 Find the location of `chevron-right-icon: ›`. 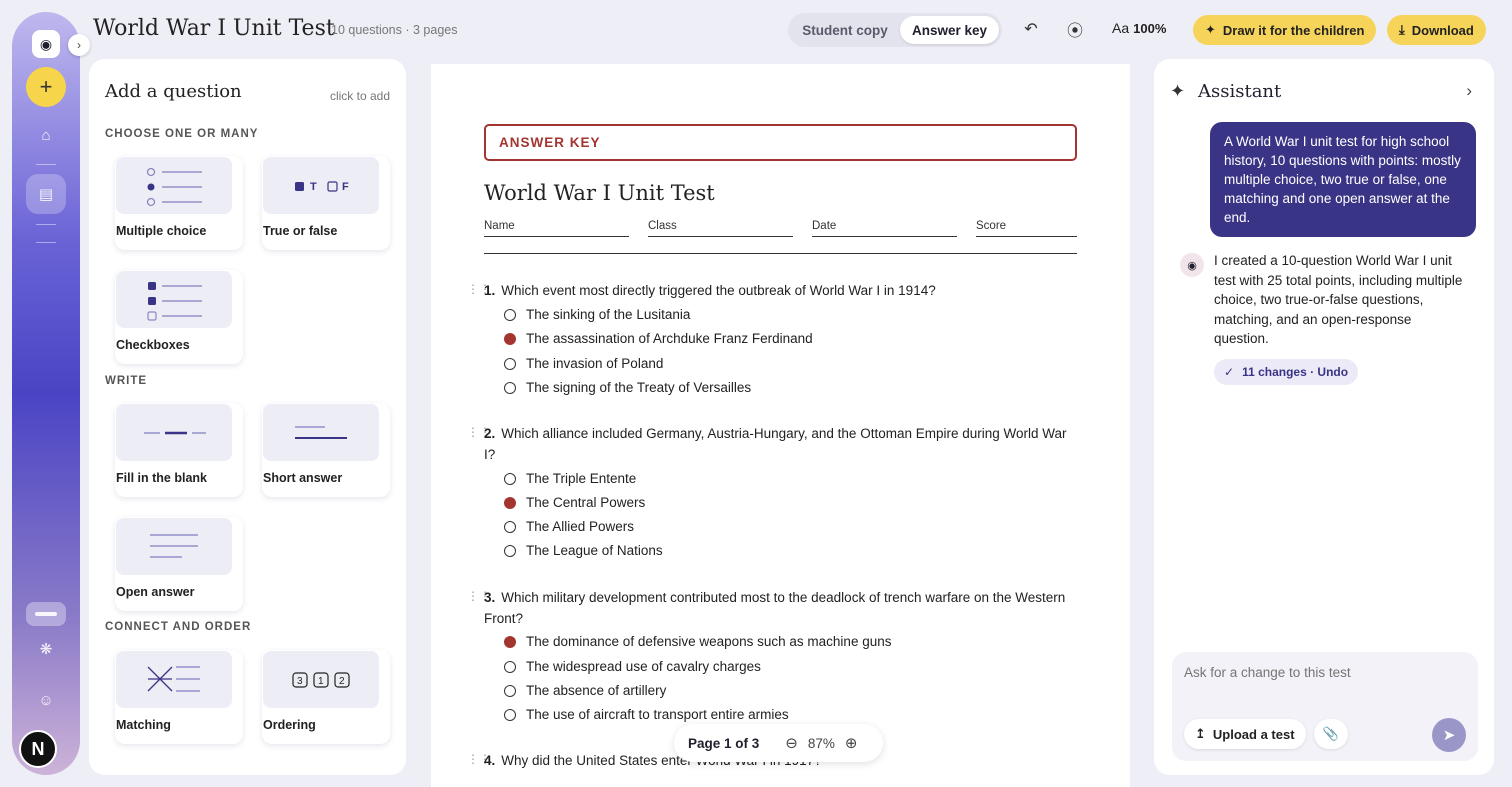

chevron-right-icon: › is located at coordinates (79, 45).